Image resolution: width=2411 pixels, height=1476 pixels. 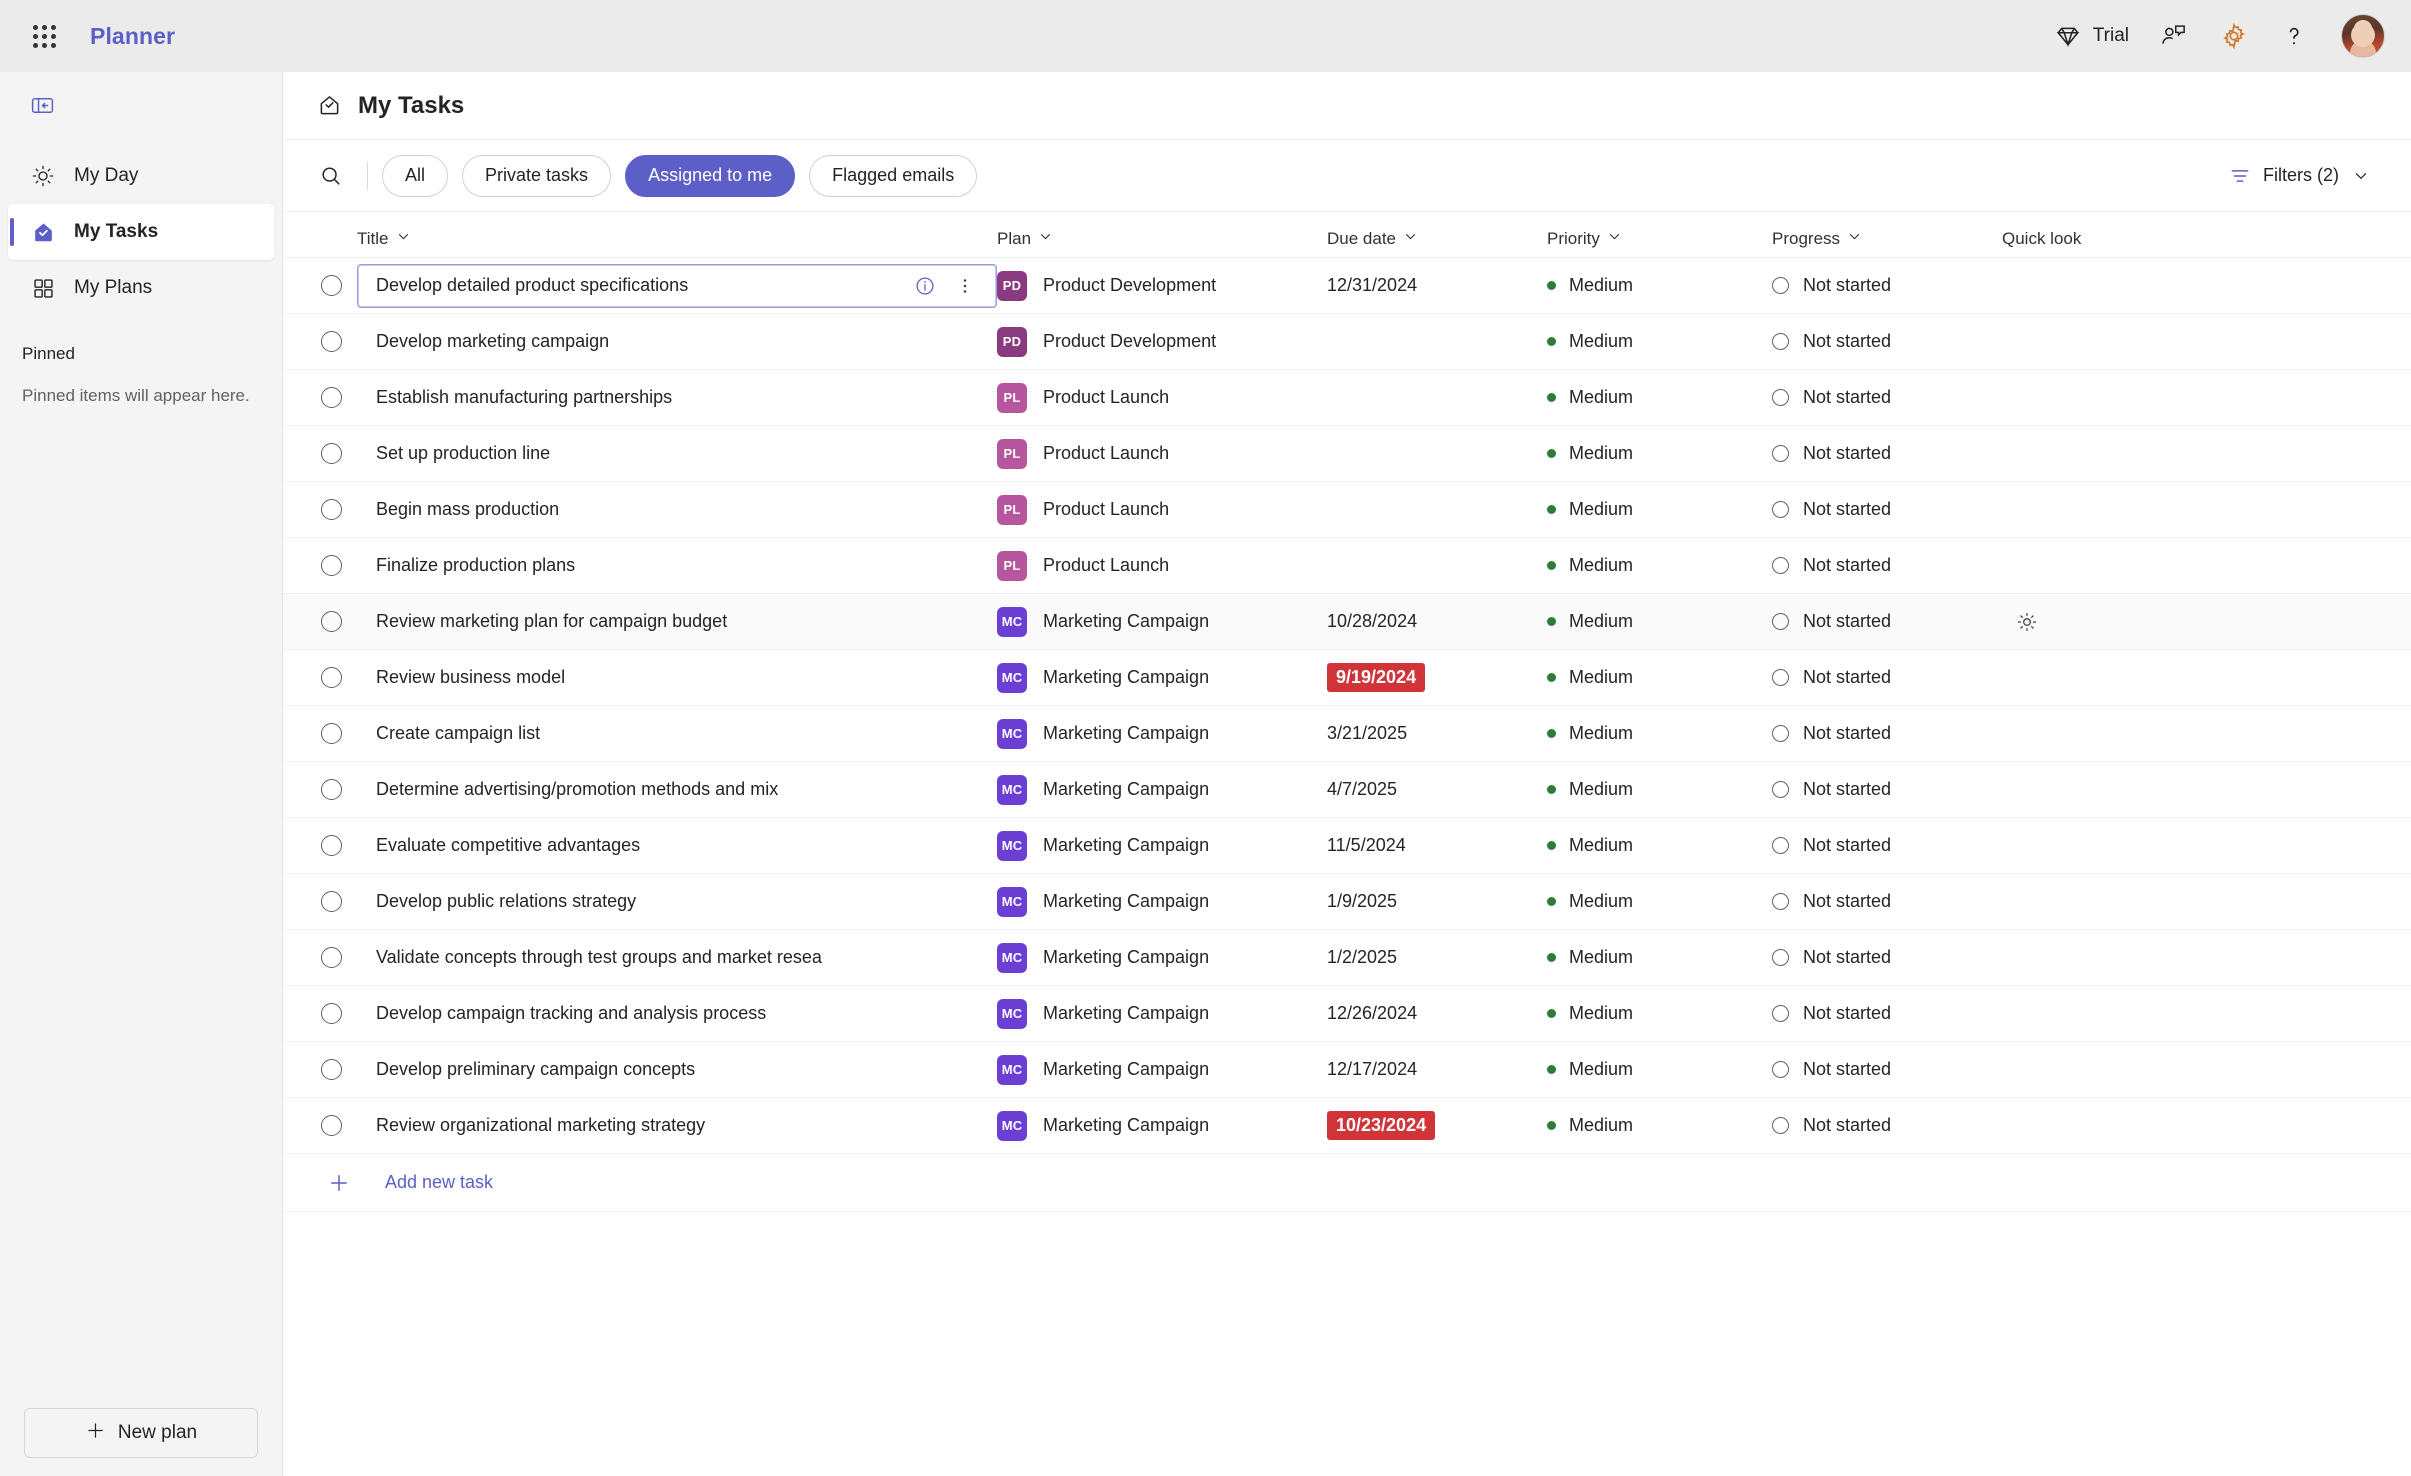 I want to click on task-title-box: Evaluate competitive advantages, so click(x=677, y=846).